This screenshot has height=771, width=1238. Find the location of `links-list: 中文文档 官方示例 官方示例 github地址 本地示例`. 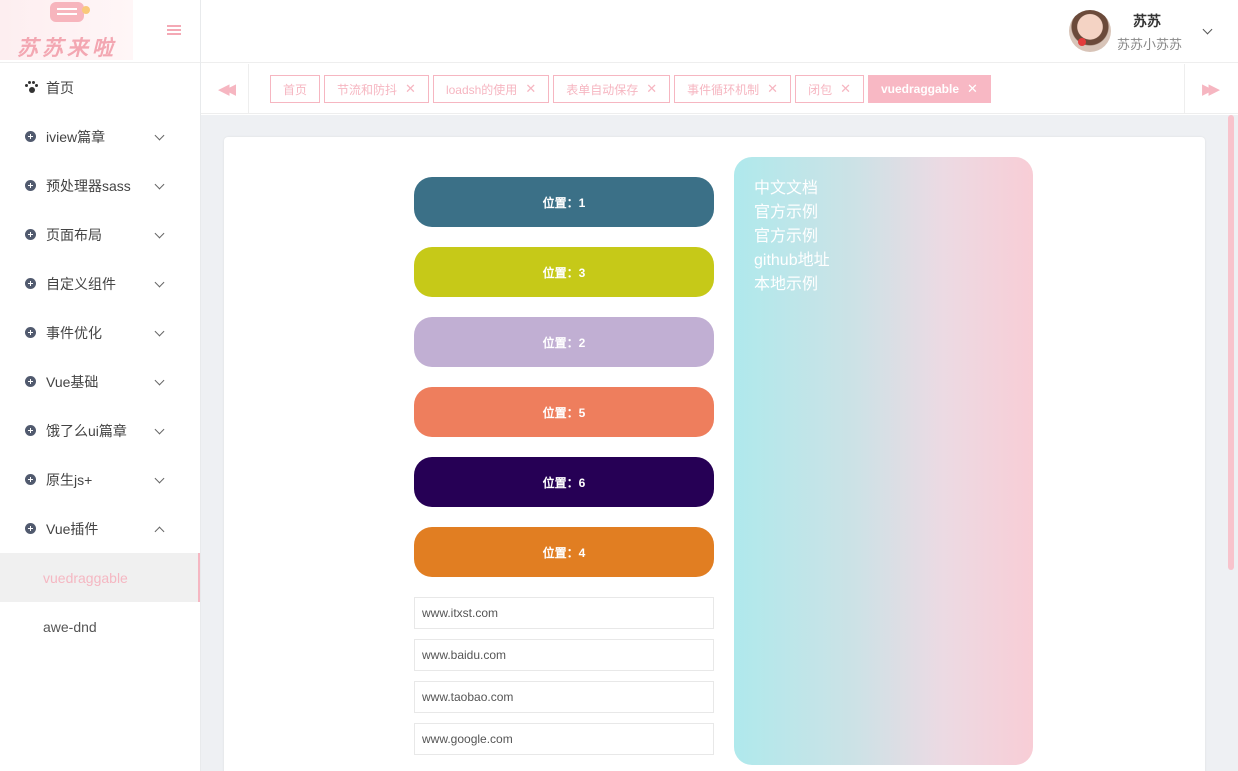

links-list: 中文文档 官方示例 官方示例 github地址 本地示例 is located at coordinates (883, 227).